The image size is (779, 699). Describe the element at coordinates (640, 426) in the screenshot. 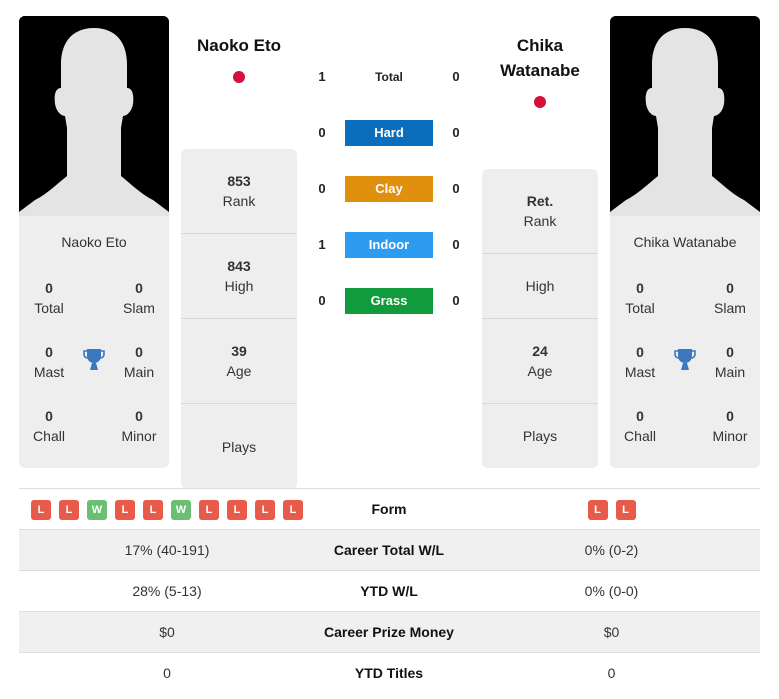

I see `player2-title-chall: 0 Chall` at that location.